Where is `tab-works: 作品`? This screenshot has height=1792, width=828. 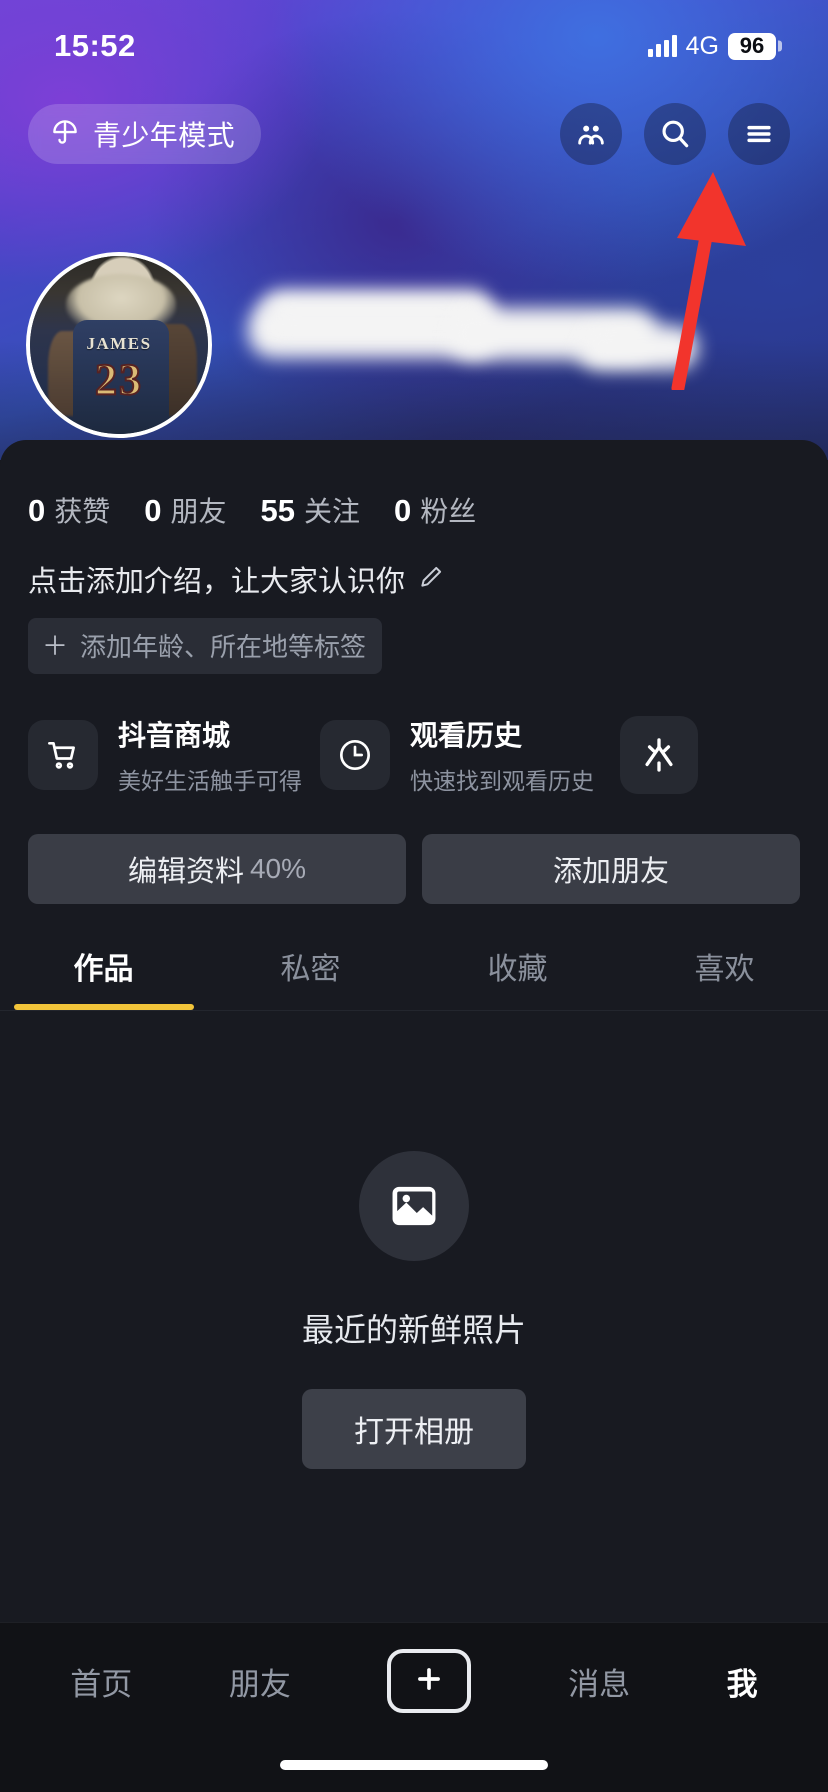 tab-works: 作品 is located at coordinates (103, 977).